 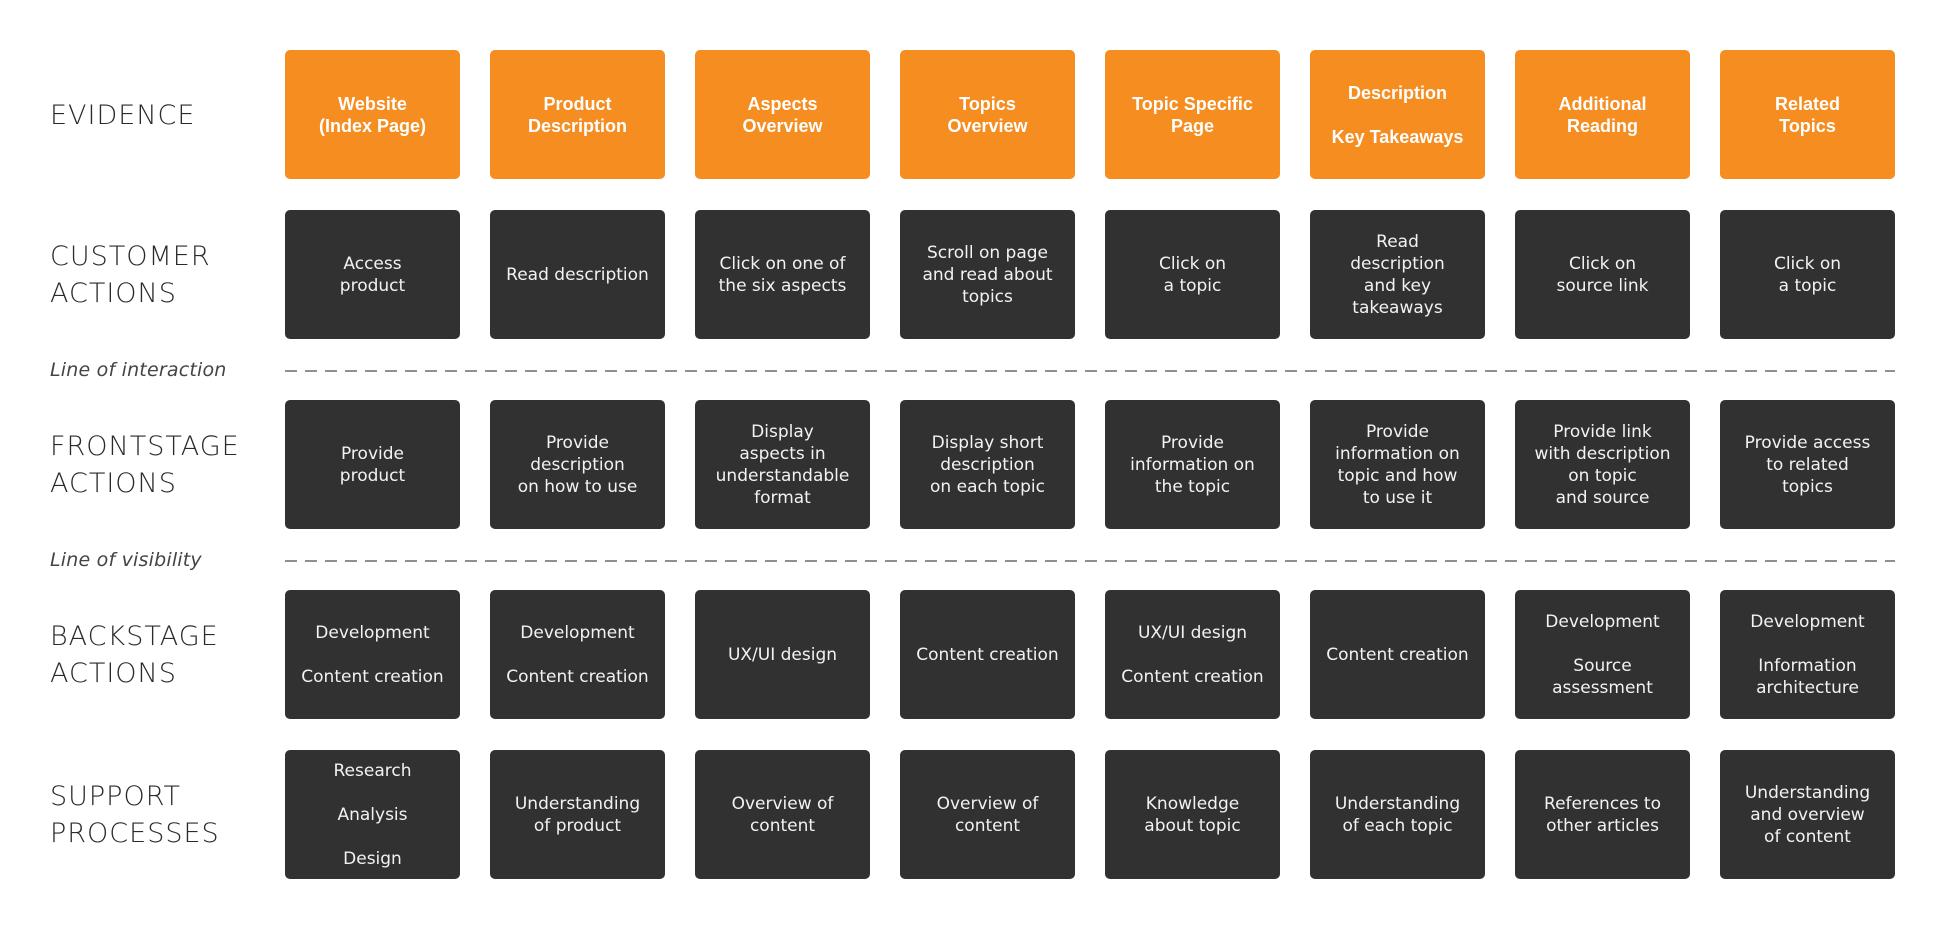 What do you see at coordinates (782, 431) in the screenshot?
I see `card-text-line: Display` at bounding box center [782, 431].